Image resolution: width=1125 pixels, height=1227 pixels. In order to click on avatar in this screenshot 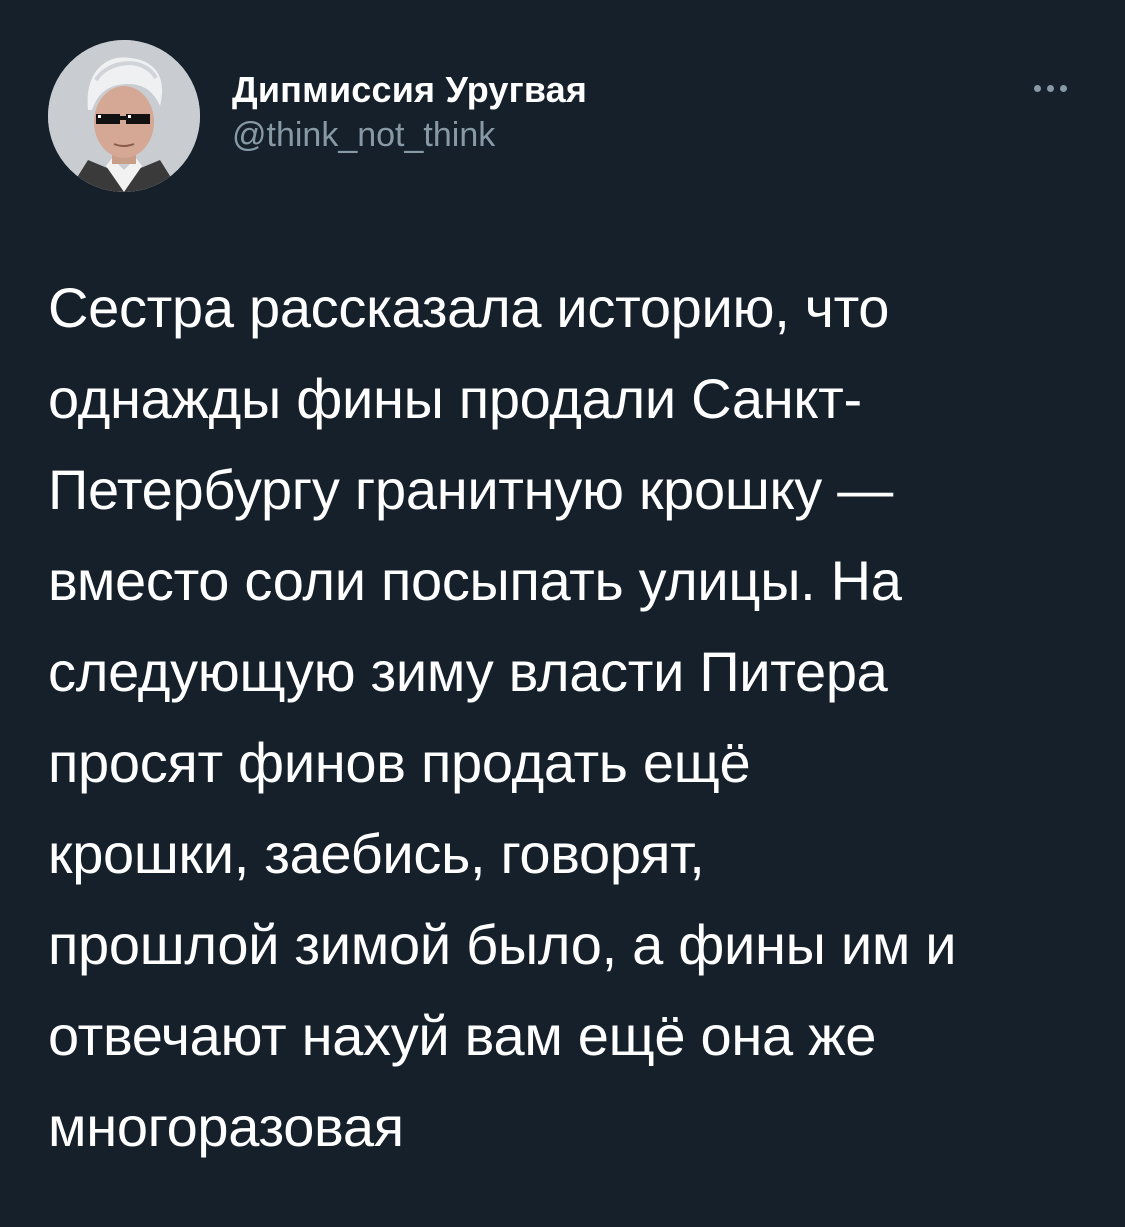, I will do `click(124, 116)`.